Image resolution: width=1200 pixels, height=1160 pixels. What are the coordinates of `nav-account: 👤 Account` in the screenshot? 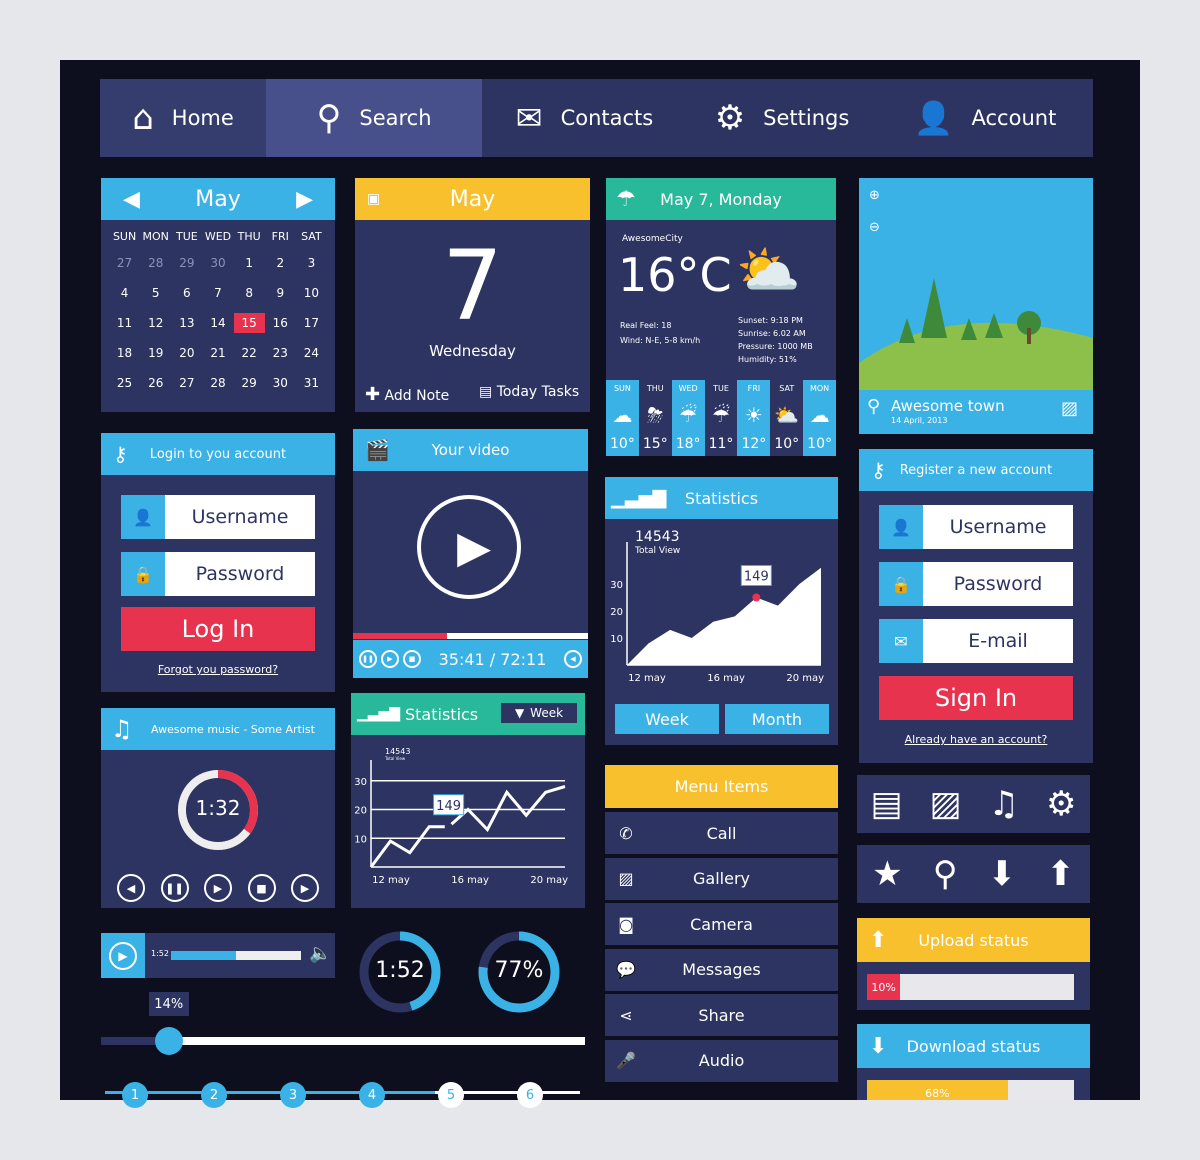 It's located at (985, 118).